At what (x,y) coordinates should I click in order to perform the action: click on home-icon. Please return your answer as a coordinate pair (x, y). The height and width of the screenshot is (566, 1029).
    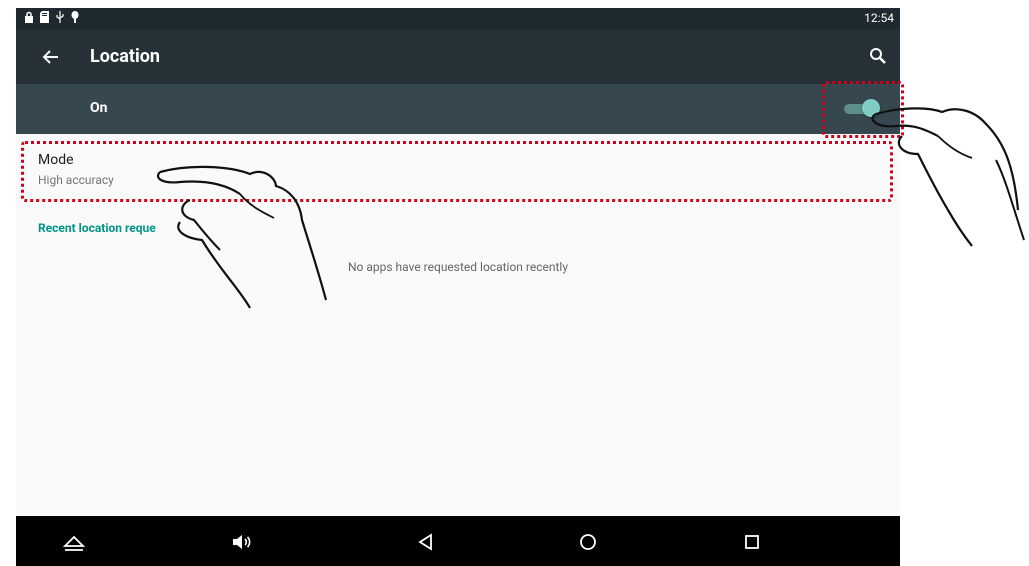
    Looking at the image, I should click on (74, 542).